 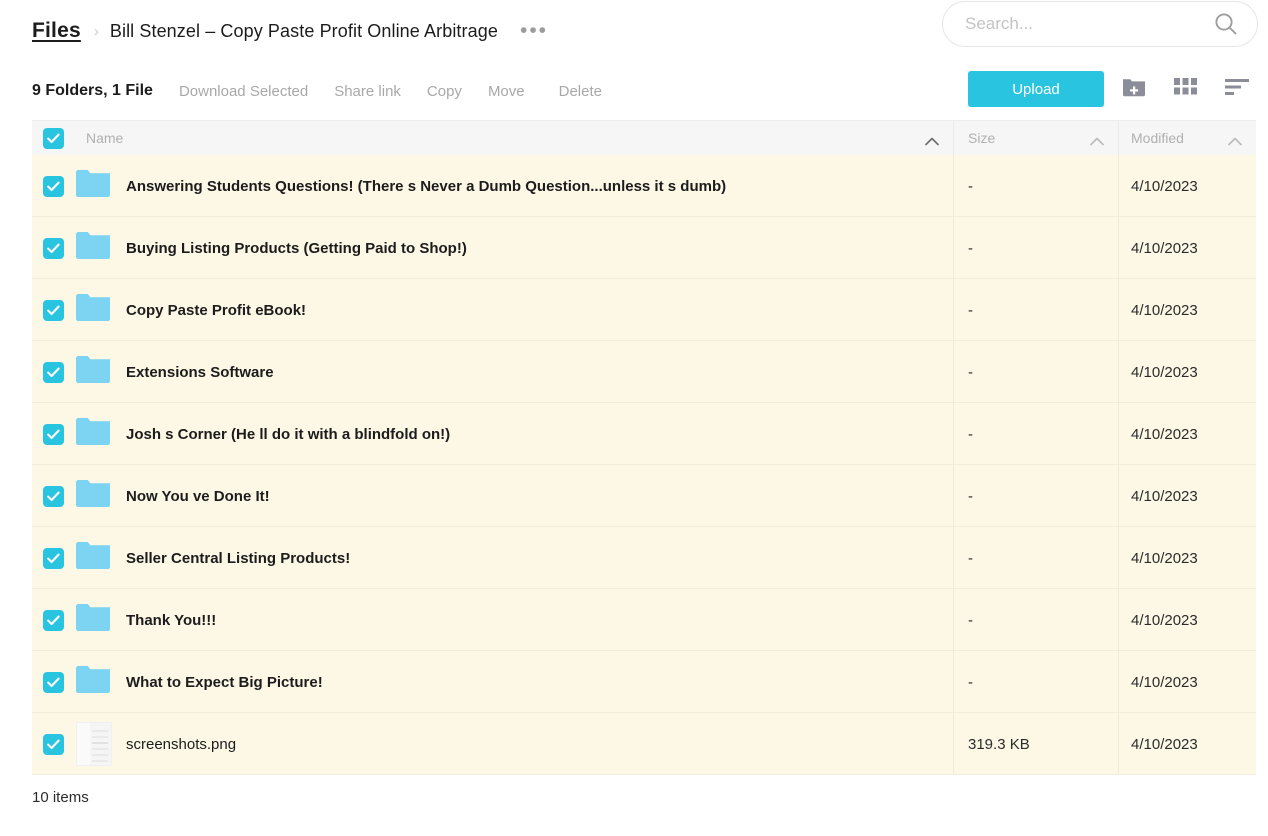 I want to click on table-row: Thank You!!! - 4/10/2023, so click(x=644, y=620).